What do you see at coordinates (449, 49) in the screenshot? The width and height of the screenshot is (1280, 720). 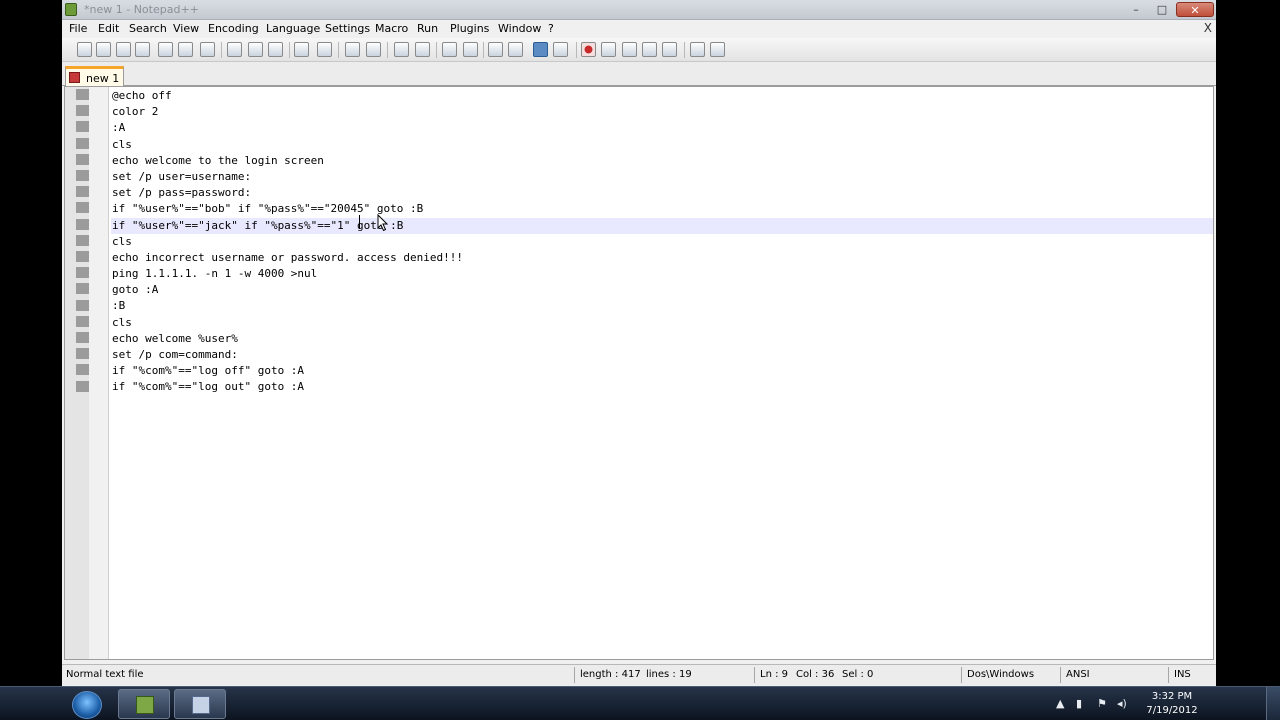 I see `sync-vertical-icon` at bounding box center [449, 49].